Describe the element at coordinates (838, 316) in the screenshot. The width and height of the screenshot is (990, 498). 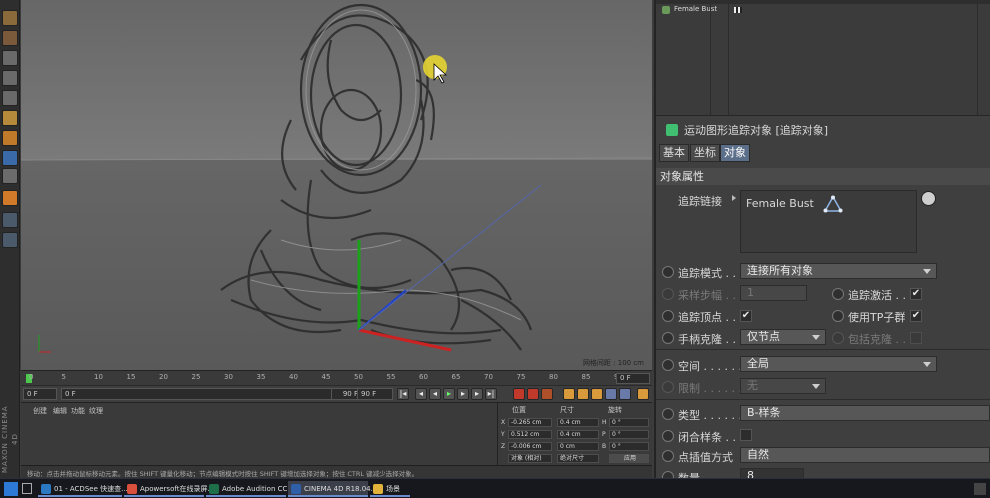
I see `use-tp-radio` at that location.